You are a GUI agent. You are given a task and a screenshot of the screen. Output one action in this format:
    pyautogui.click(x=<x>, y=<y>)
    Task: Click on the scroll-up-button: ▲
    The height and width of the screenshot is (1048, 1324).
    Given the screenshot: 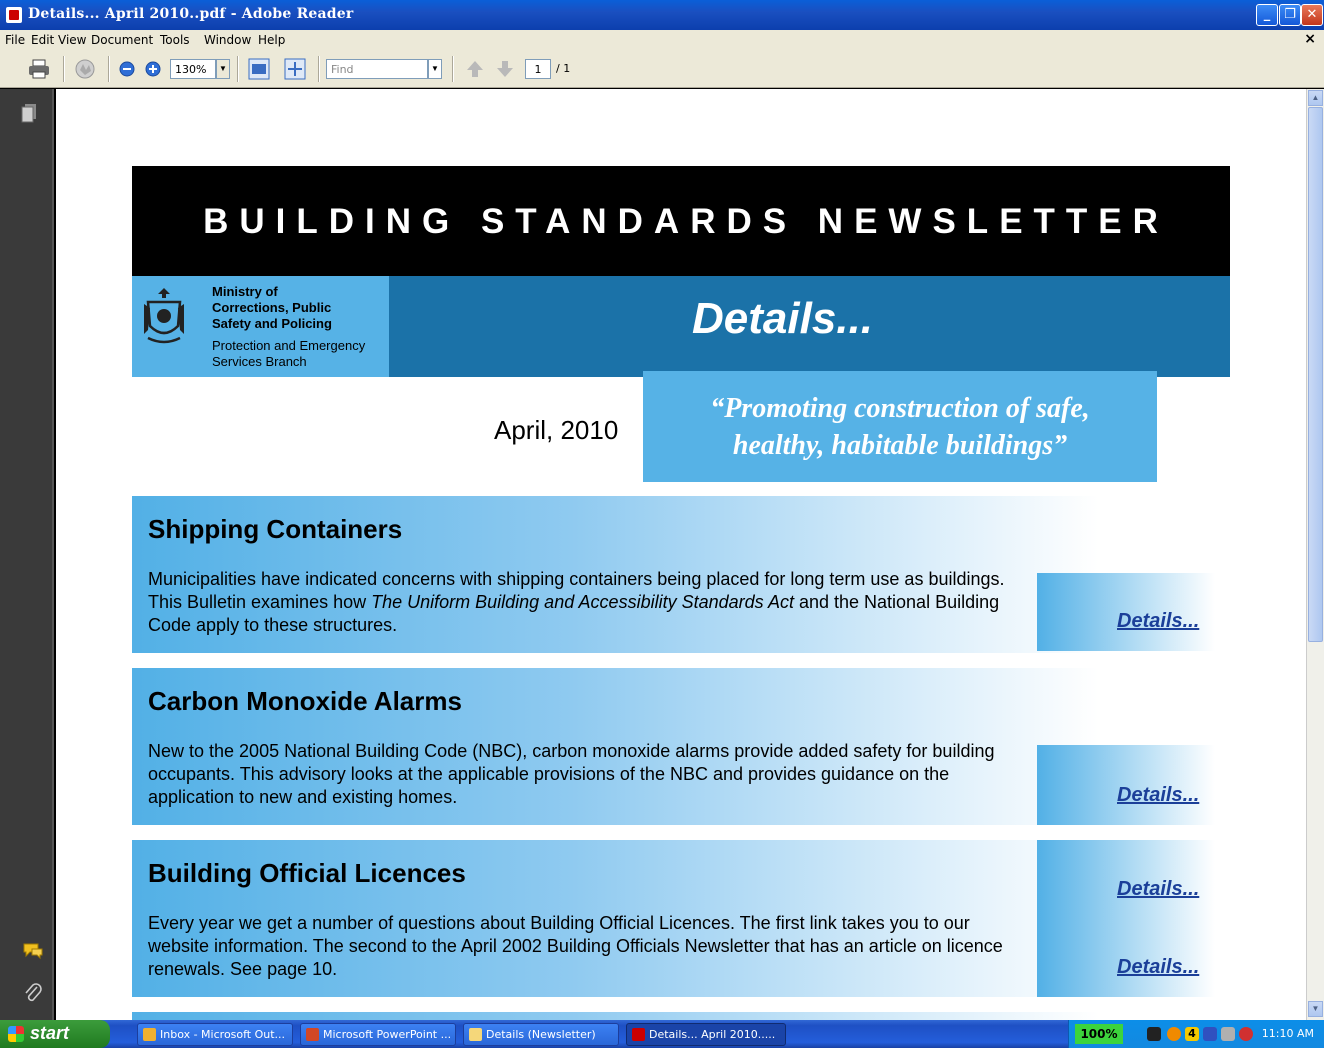 What is the action you would take?
    pyautogui.click(x=1315, y=98)
    